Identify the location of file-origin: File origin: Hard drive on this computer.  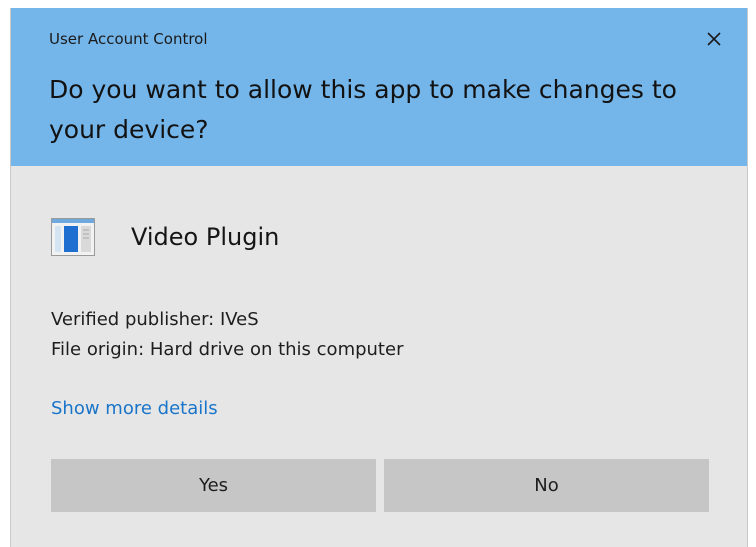
(227, 349).